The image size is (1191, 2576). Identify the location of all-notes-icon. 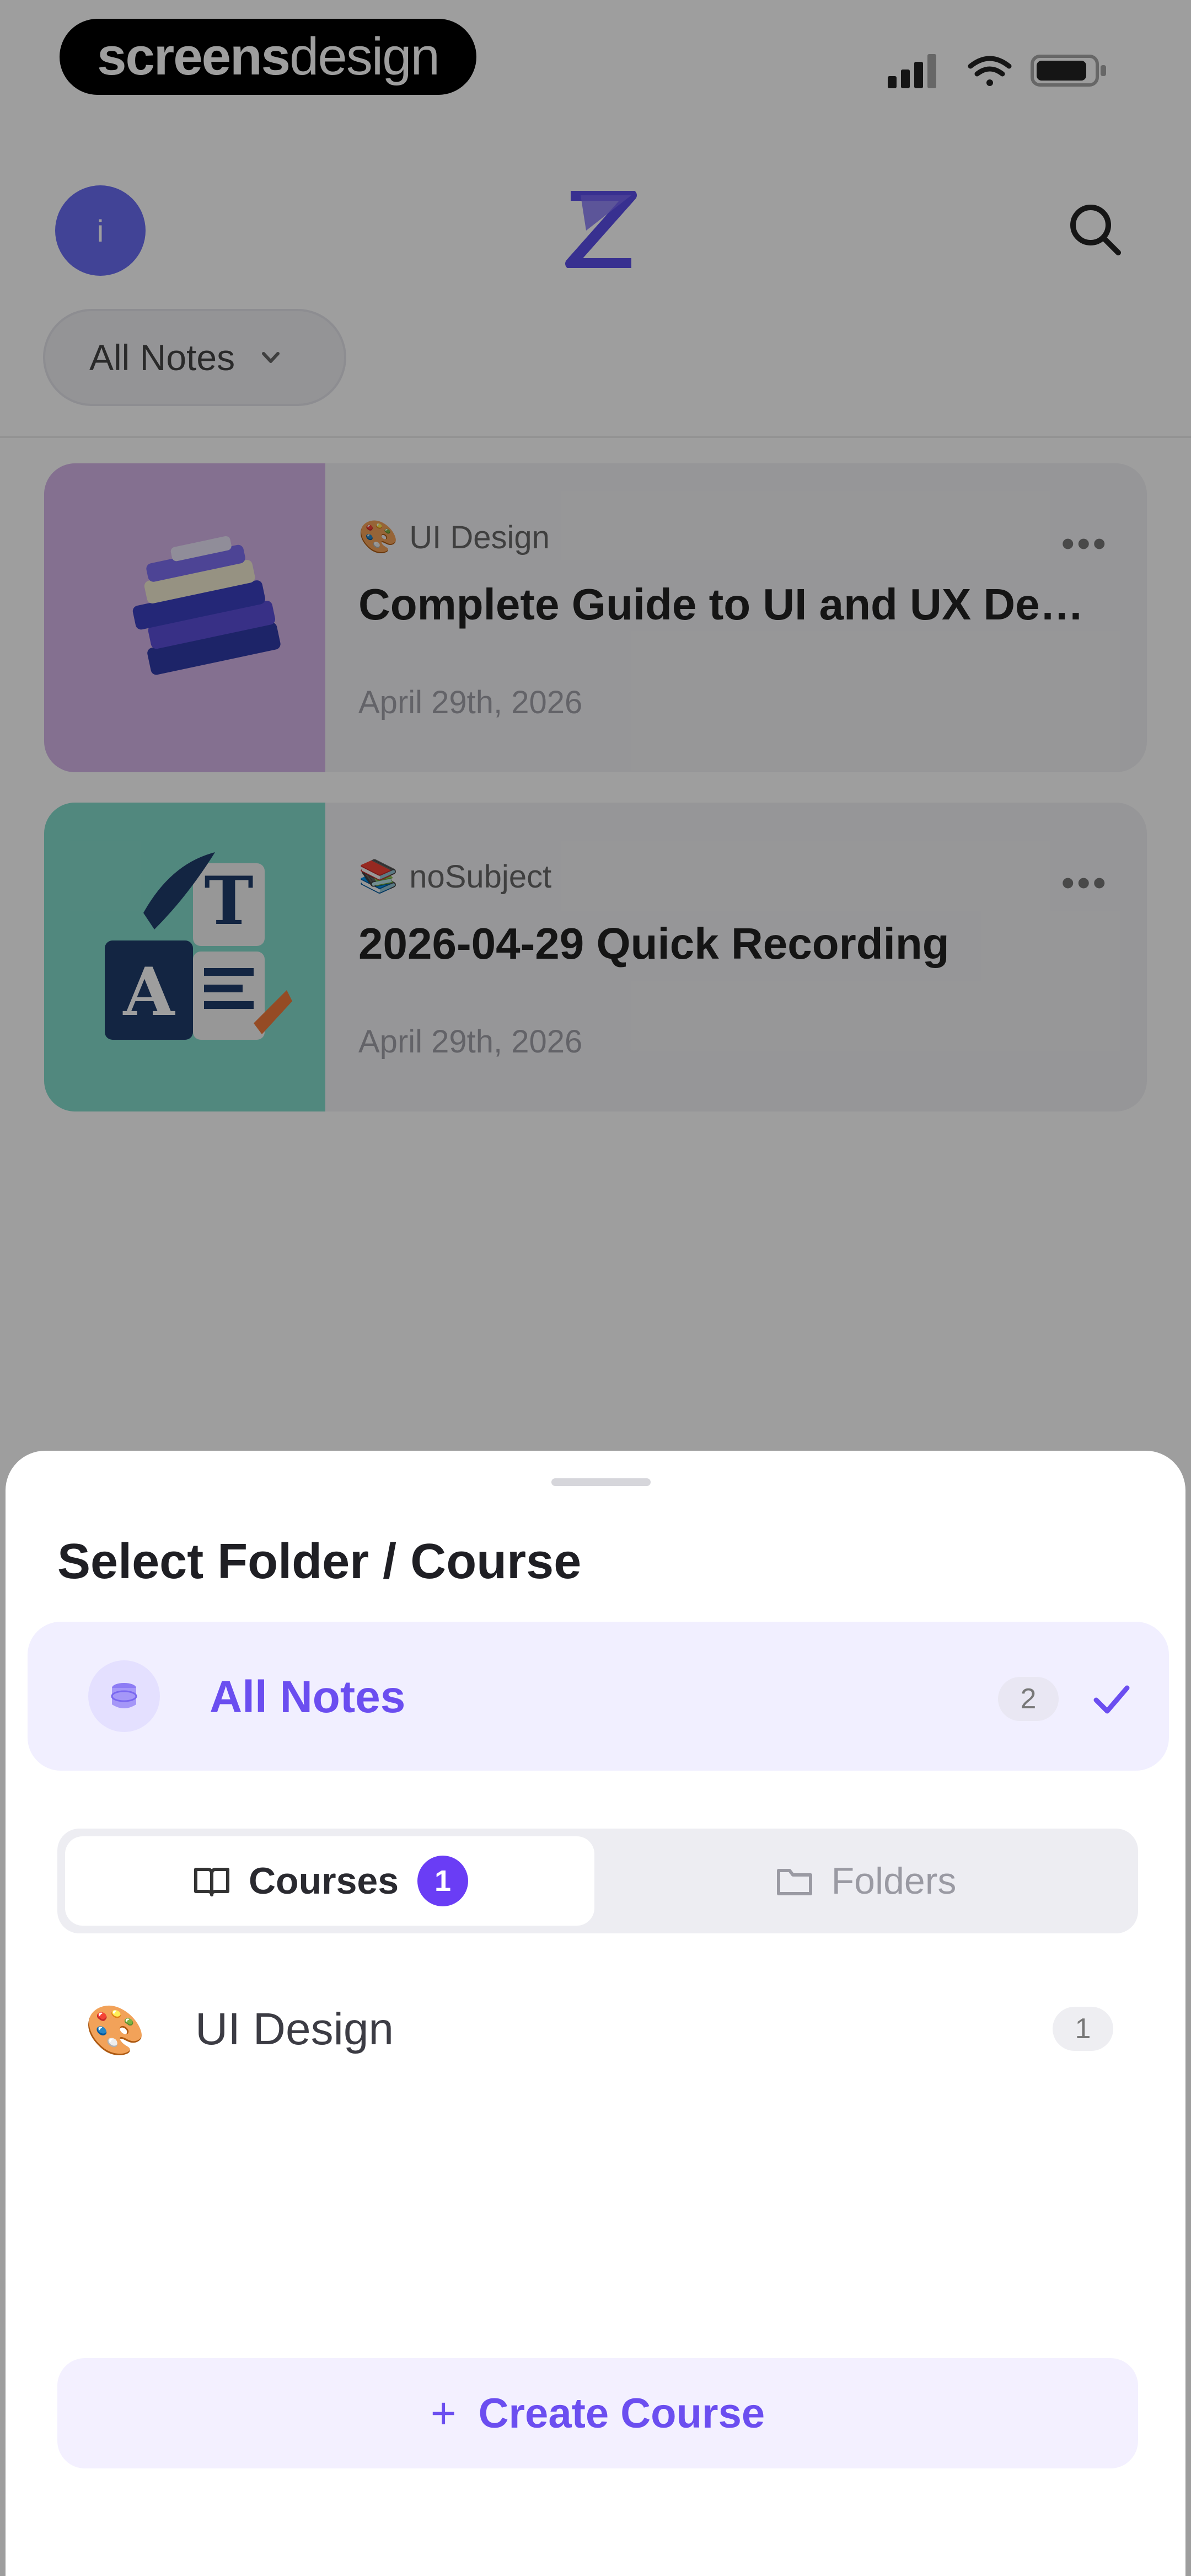
(124, 1696).